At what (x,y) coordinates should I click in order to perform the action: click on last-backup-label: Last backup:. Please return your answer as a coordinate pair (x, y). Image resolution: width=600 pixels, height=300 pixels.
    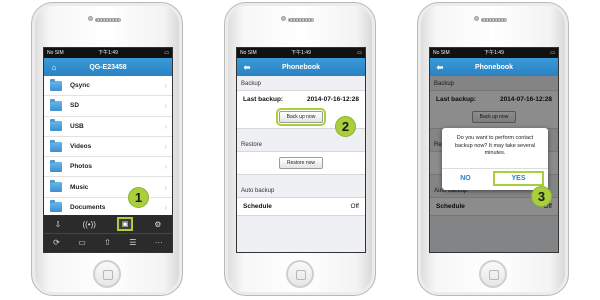
    Looking at the image, I should click on (263, 99).